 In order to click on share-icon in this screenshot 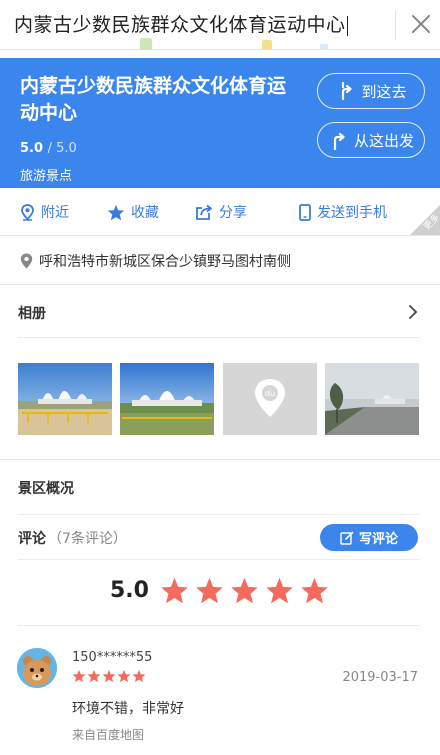, I will do `click(204, 212)`.